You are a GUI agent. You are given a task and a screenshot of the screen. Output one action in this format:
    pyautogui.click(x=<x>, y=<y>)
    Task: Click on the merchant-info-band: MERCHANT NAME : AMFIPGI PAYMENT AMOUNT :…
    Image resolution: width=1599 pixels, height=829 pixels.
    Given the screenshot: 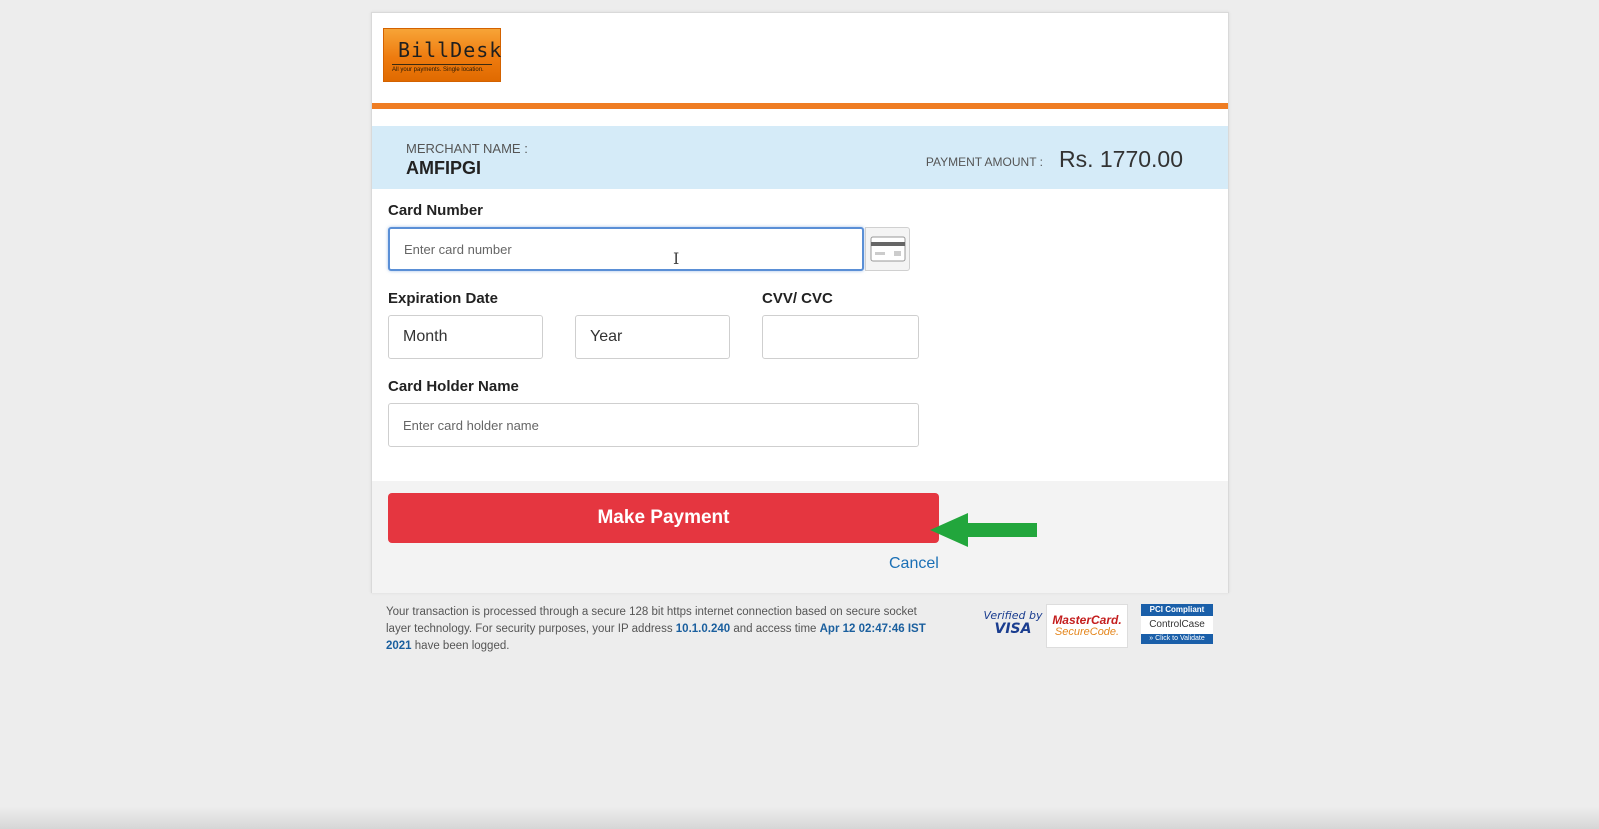 What is the action you would take?
    pyautogui.click(x=800, y=157)
    